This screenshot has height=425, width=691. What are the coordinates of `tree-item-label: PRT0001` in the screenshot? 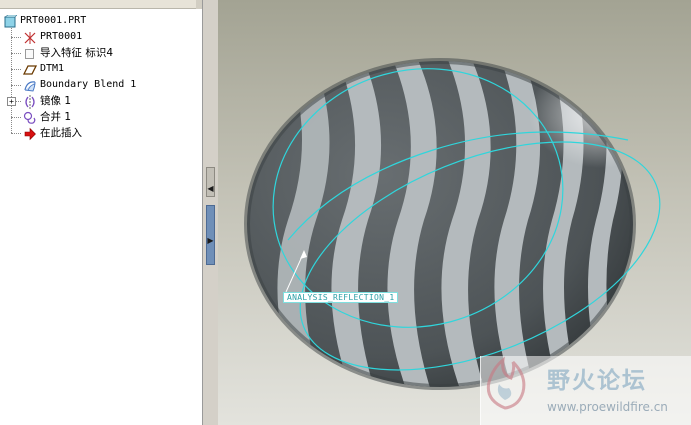 It's located at (61, 36).